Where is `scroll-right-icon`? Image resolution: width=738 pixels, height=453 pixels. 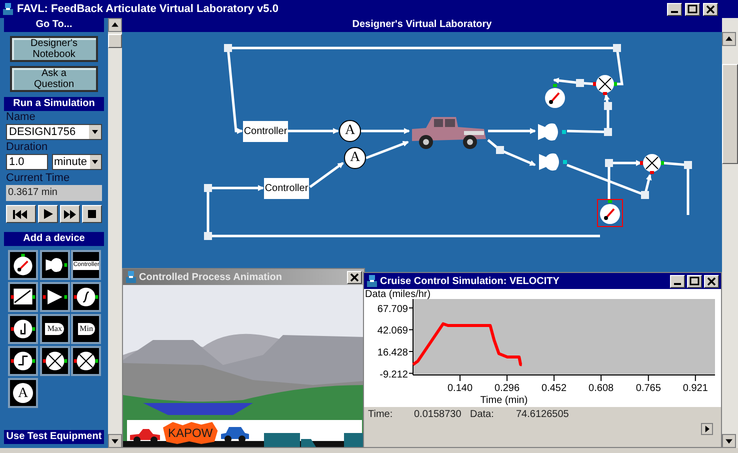 scroll-right-icon is located at coordinates (707, 429).